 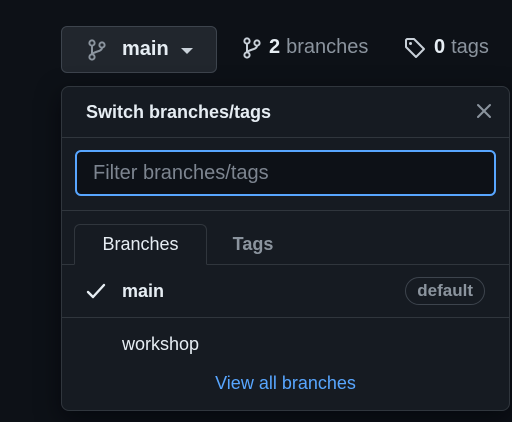 I want to click on default-badge: default, so click(x=445, y=291).